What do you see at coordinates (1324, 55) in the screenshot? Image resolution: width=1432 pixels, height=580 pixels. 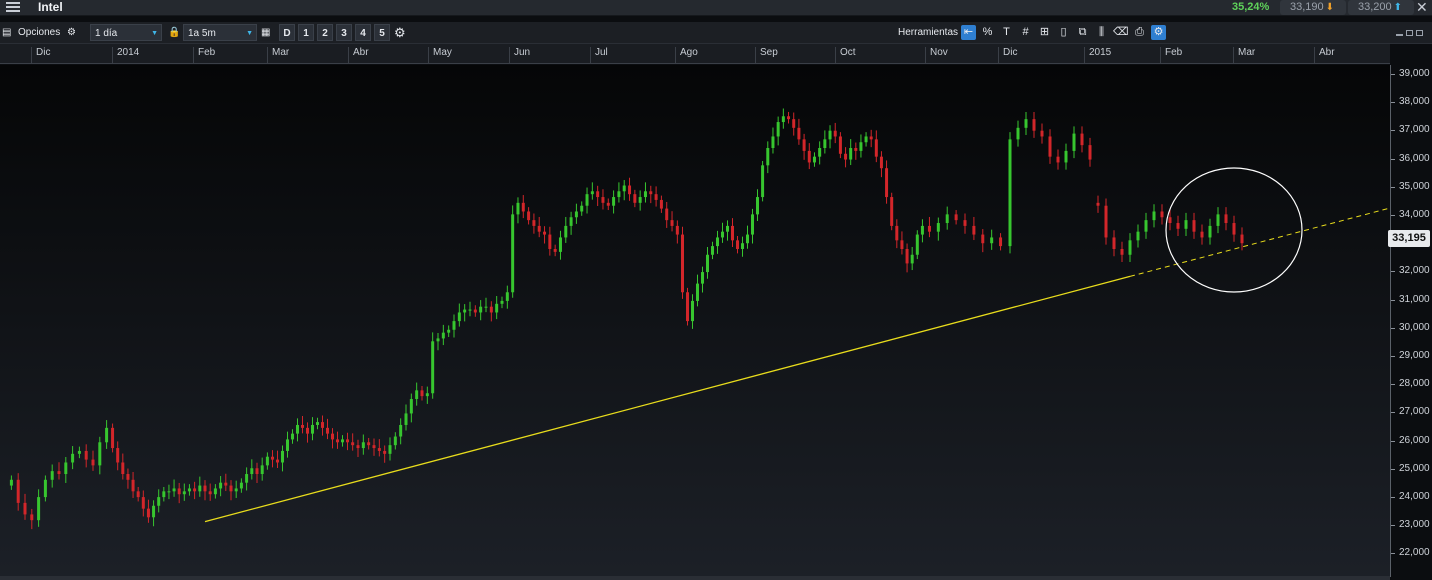 I see `month-label: Abr` at bounding box center [1324, 55].